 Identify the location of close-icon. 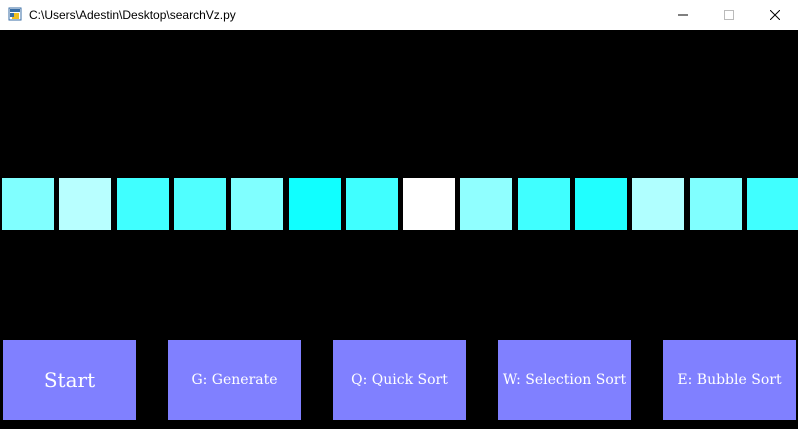
(775, 15).